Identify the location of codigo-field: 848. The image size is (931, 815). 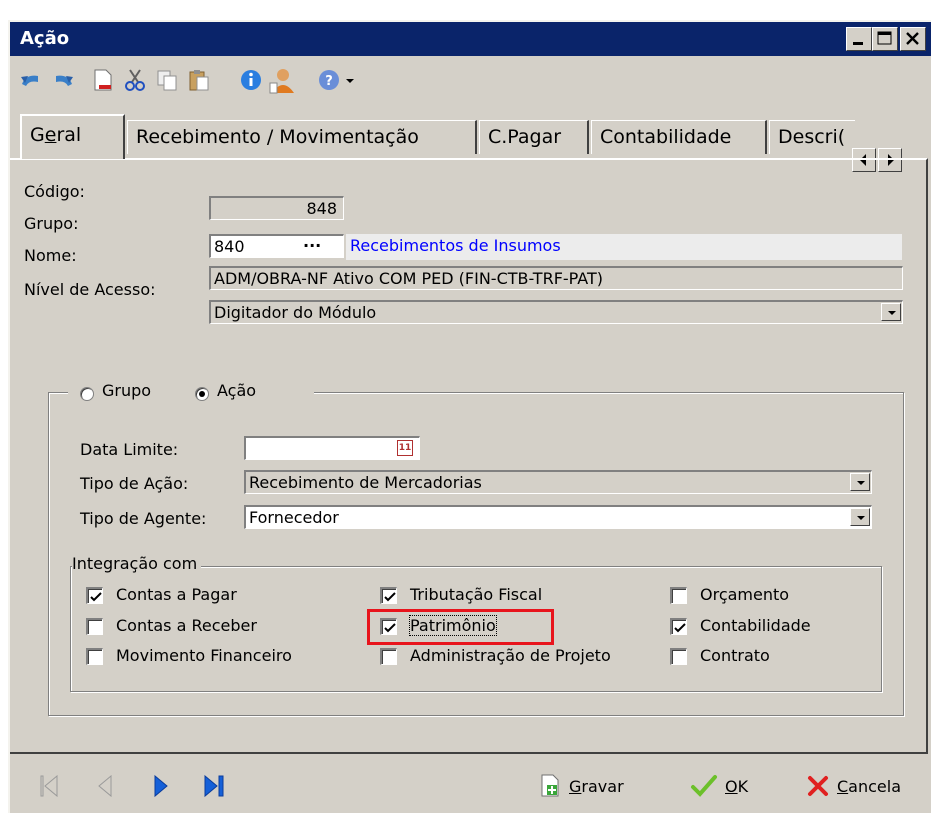
(276, 208).